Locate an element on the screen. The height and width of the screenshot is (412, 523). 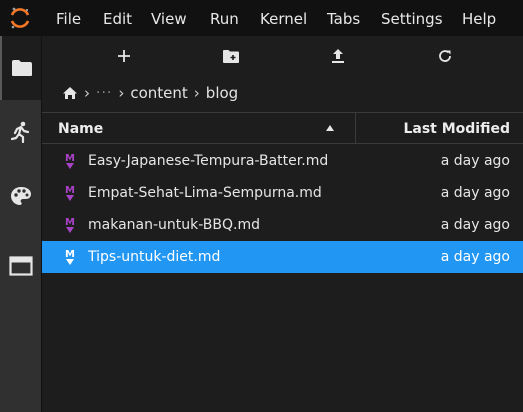
refresh-icon is located at coordinates (445, 56).